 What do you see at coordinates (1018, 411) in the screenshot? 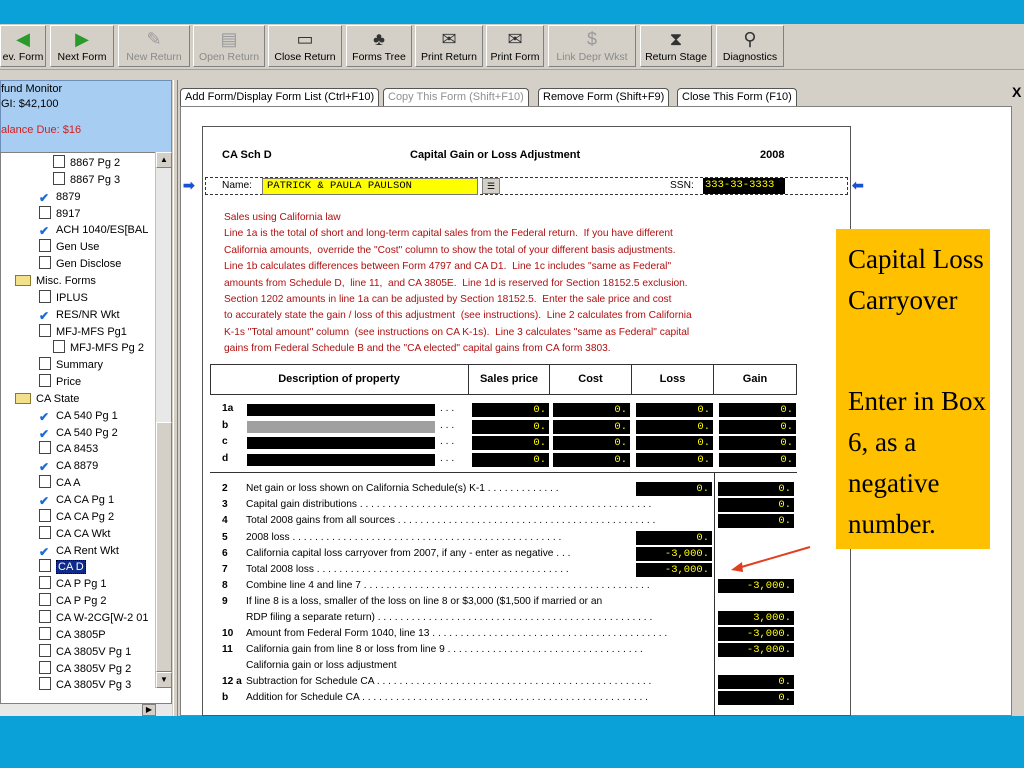
I see `form-scrollbar` at bounding box center [1018, 411].